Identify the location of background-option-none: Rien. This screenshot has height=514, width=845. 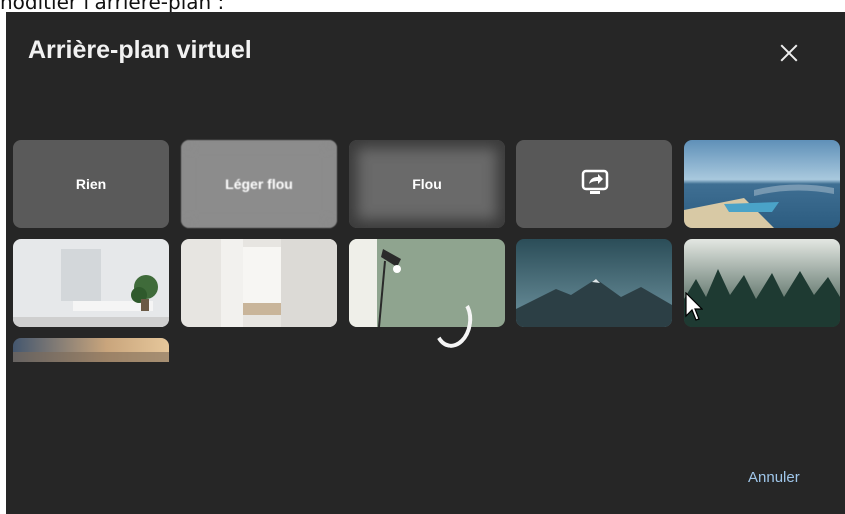
(91, 184).